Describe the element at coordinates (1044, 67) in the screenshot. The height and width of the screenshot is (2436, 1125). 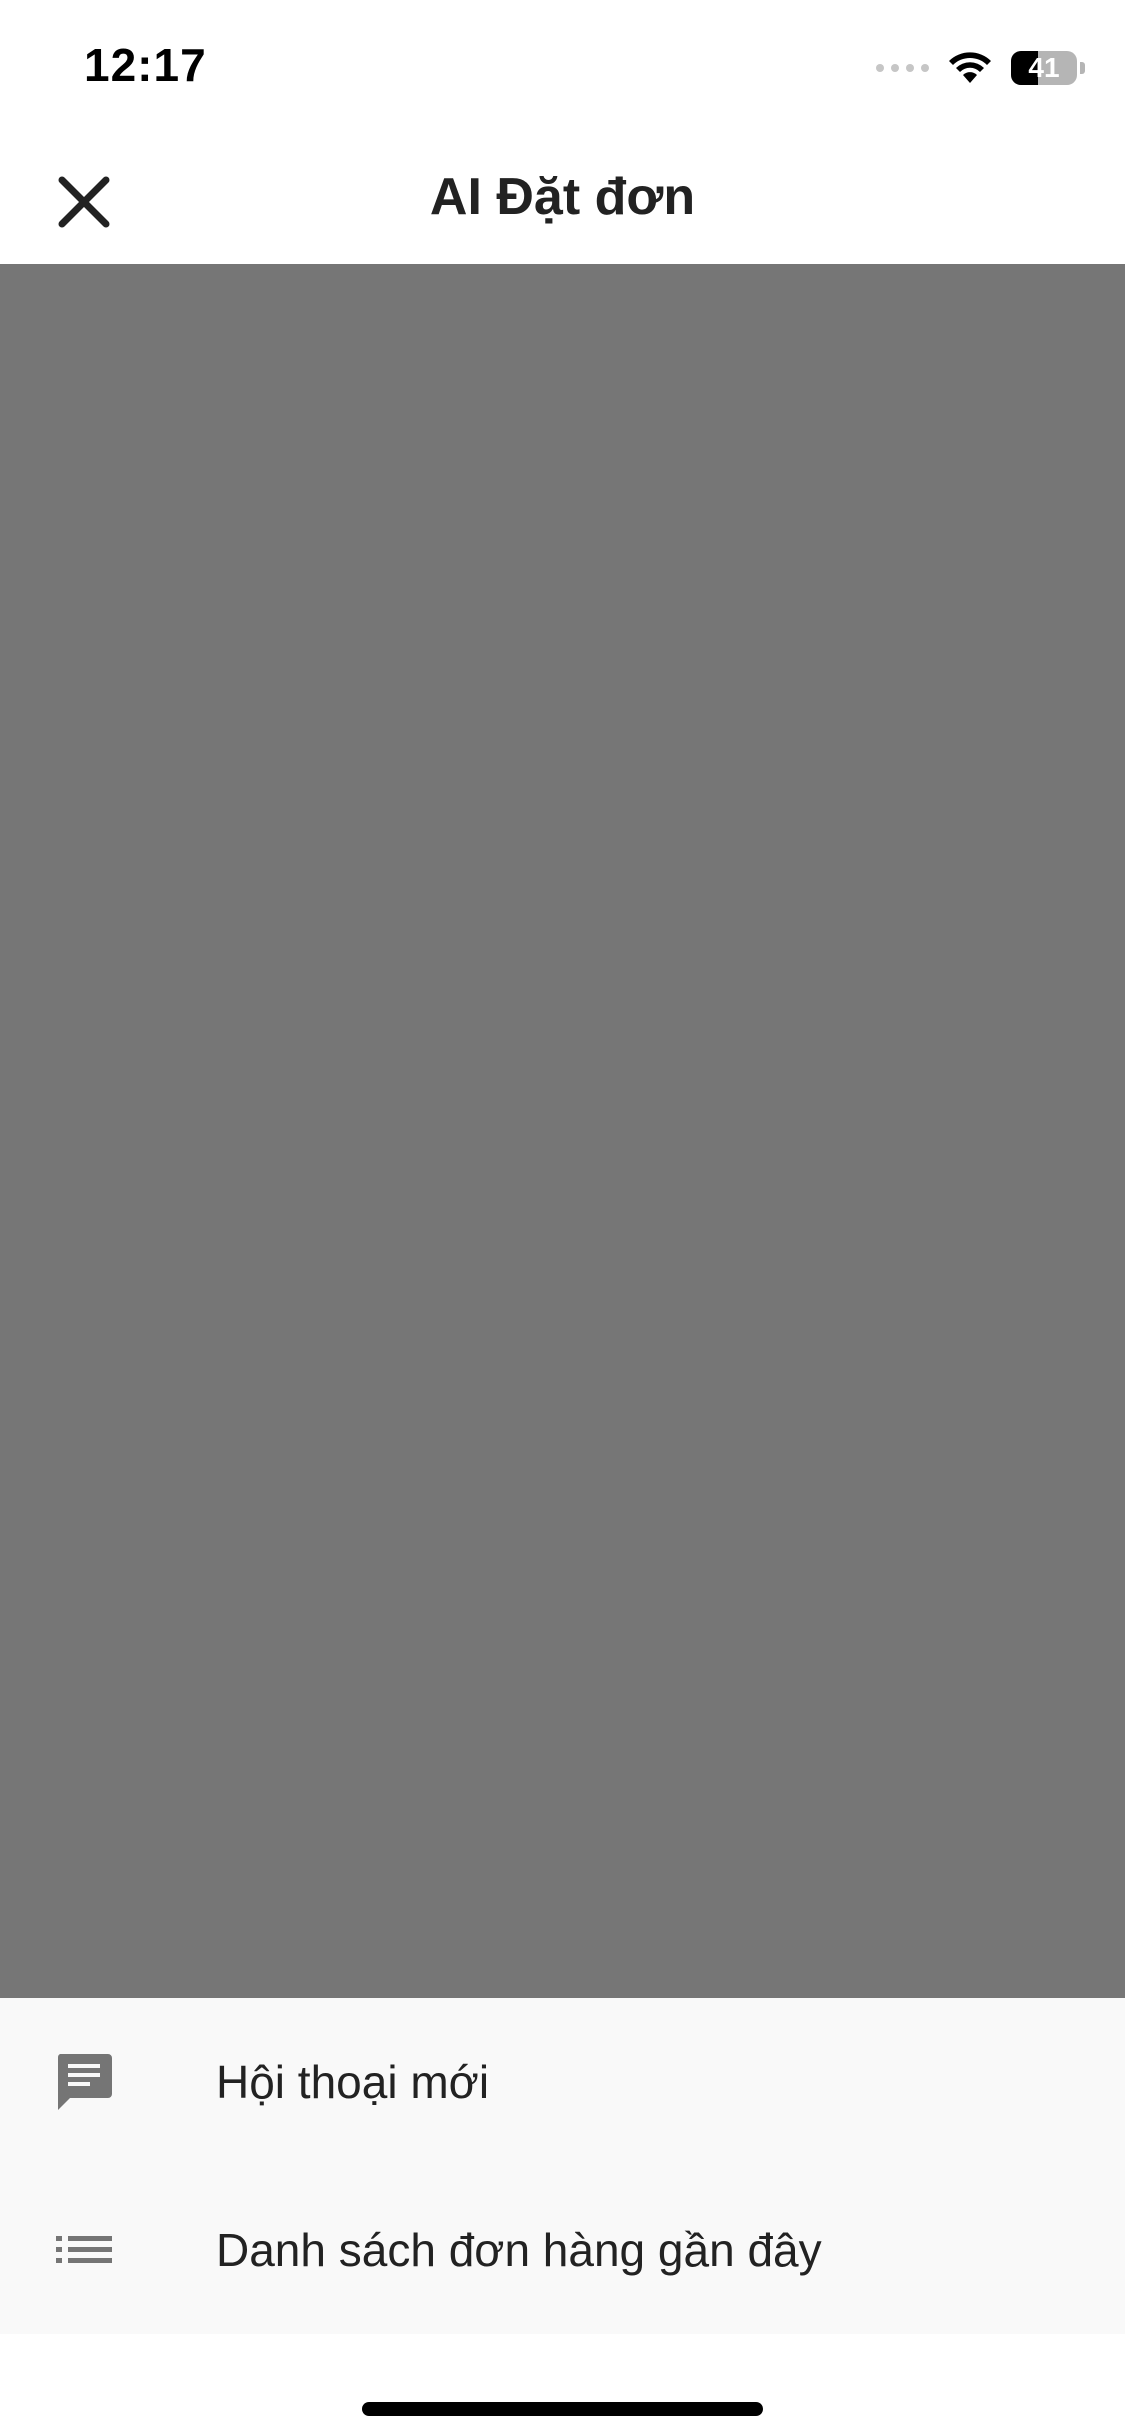
I see `battery-level: 41` at that location.